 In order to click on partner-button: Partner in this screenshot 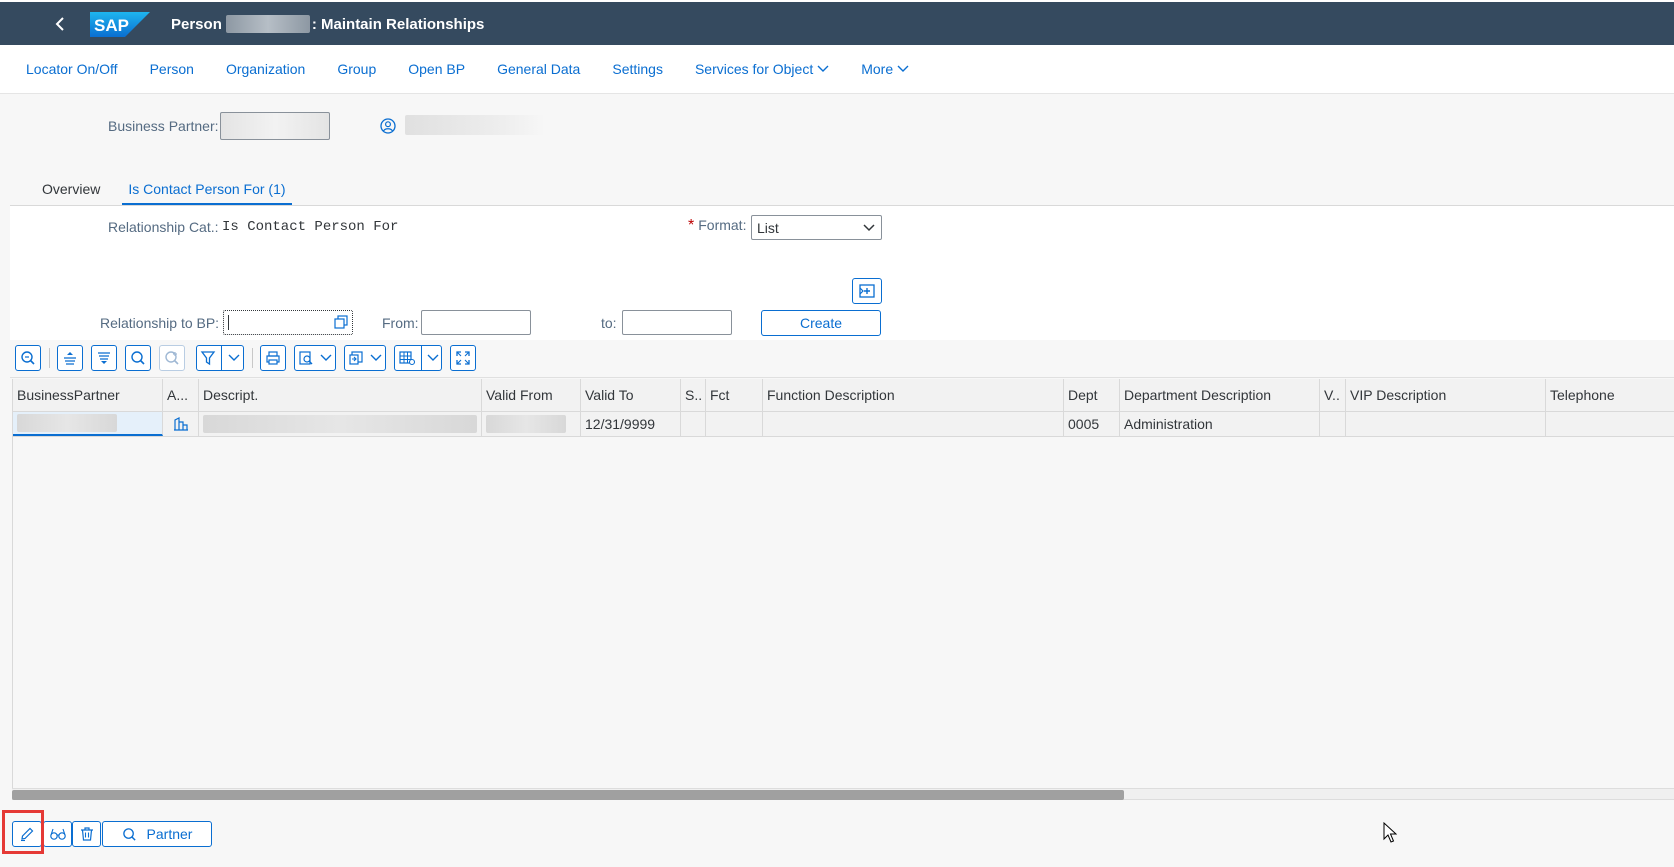, I will do `click(157, 834)`.